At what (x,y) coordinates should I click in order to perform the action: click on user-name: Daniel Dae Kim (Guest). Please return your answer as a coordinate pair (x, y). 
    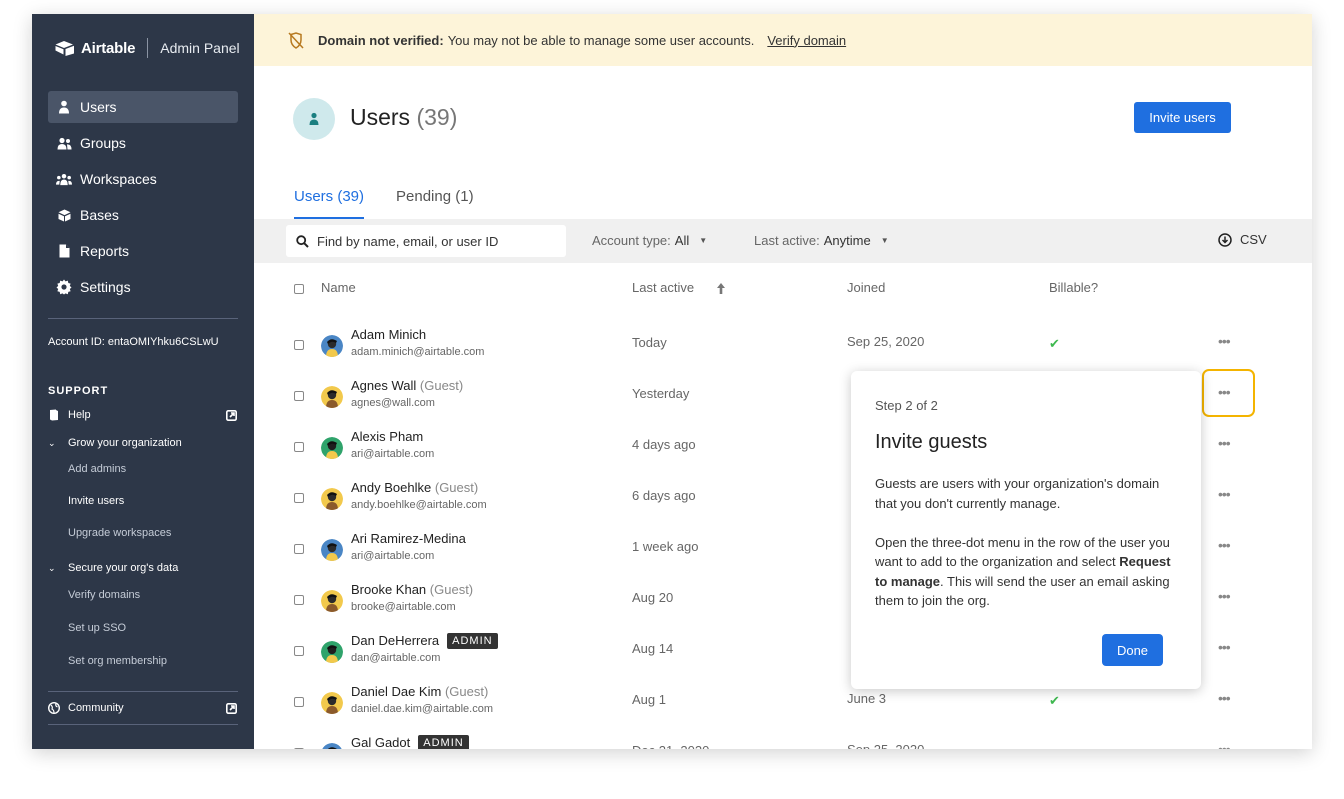
    Looking at the image, I should click on (419, 691).